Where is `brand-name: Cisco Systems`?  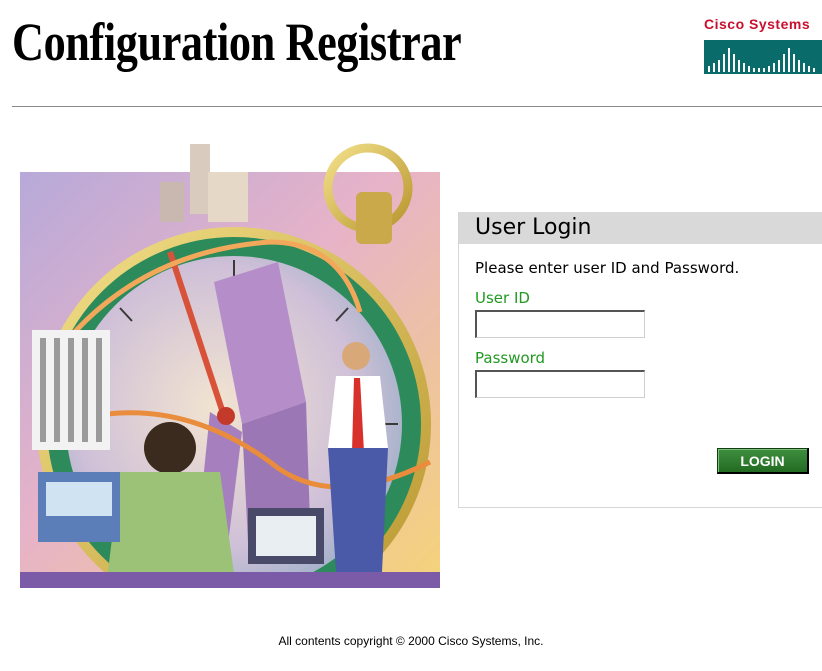
brand-name: Cisco Systems is located at coordinates (757, 24).